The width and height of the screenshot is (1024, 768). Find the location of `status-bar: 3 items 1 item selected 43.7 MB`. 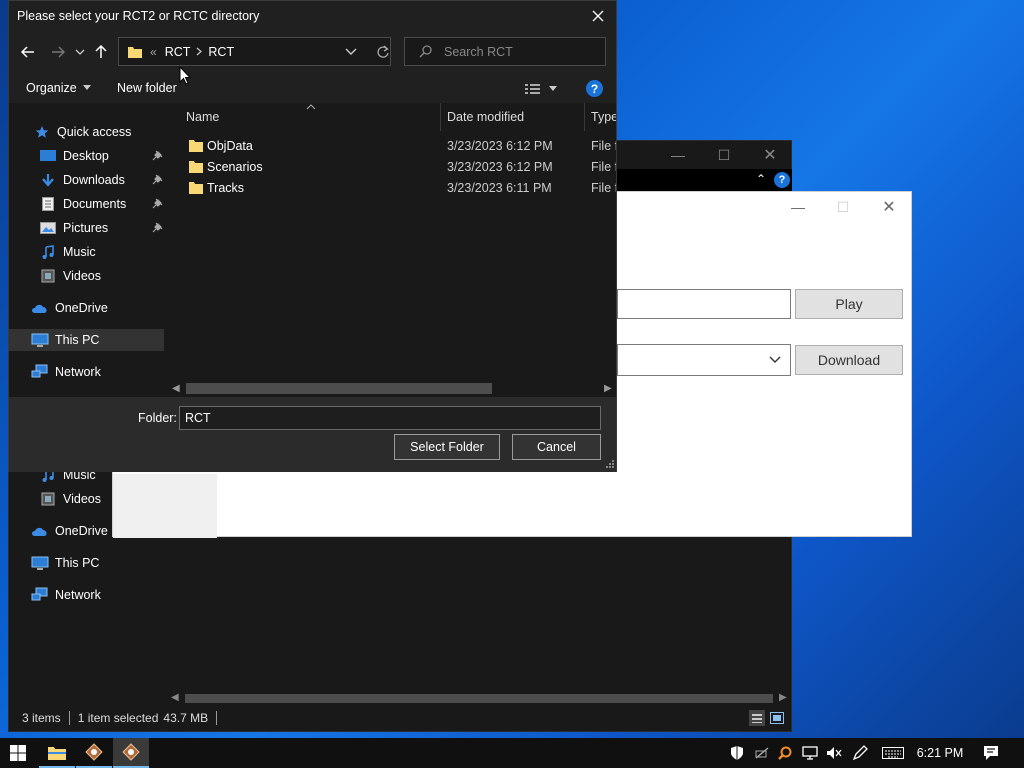

status-bar: 3 items 1 item selected 43.7 MB is located at coordinates (400, 718).